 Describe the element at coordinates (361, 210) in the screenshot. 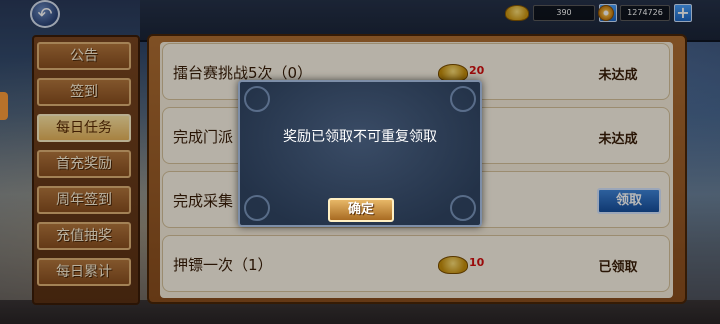

I see `confirm-button: 确定` at that location.